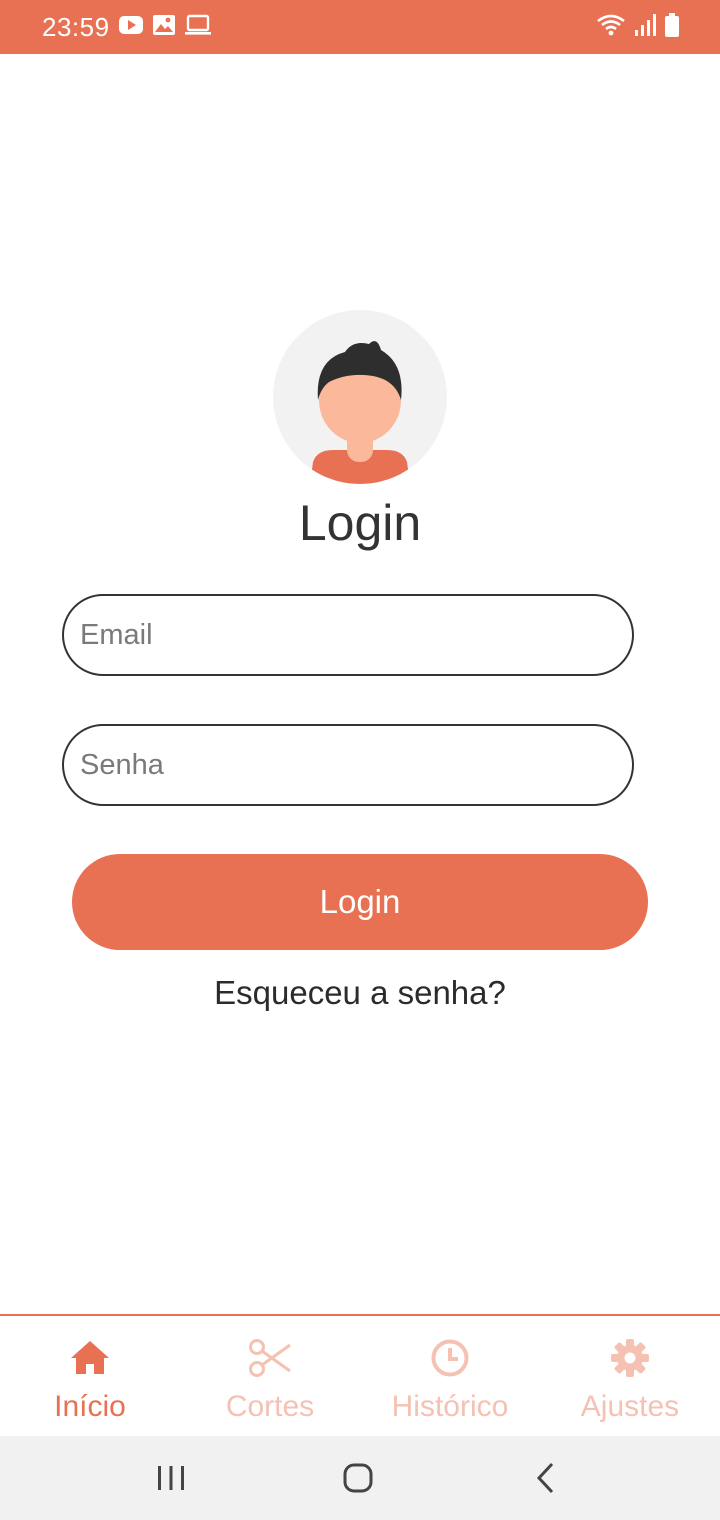 The image size is (720, 1520). What do you see at coordinates (630, 1406) in the screenshot?
I see `nav-label-ajustes: Ajustes` at bounding box center [630, 1406].